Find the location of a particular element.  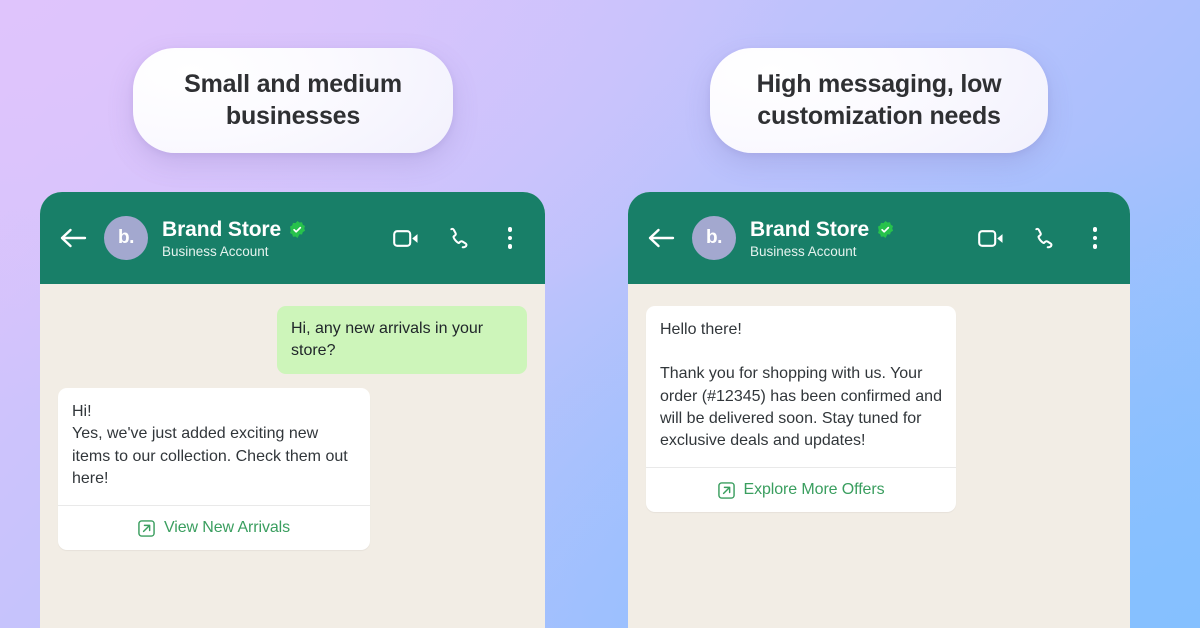

phone-call-button-right is located at coordinates (1043, 238).